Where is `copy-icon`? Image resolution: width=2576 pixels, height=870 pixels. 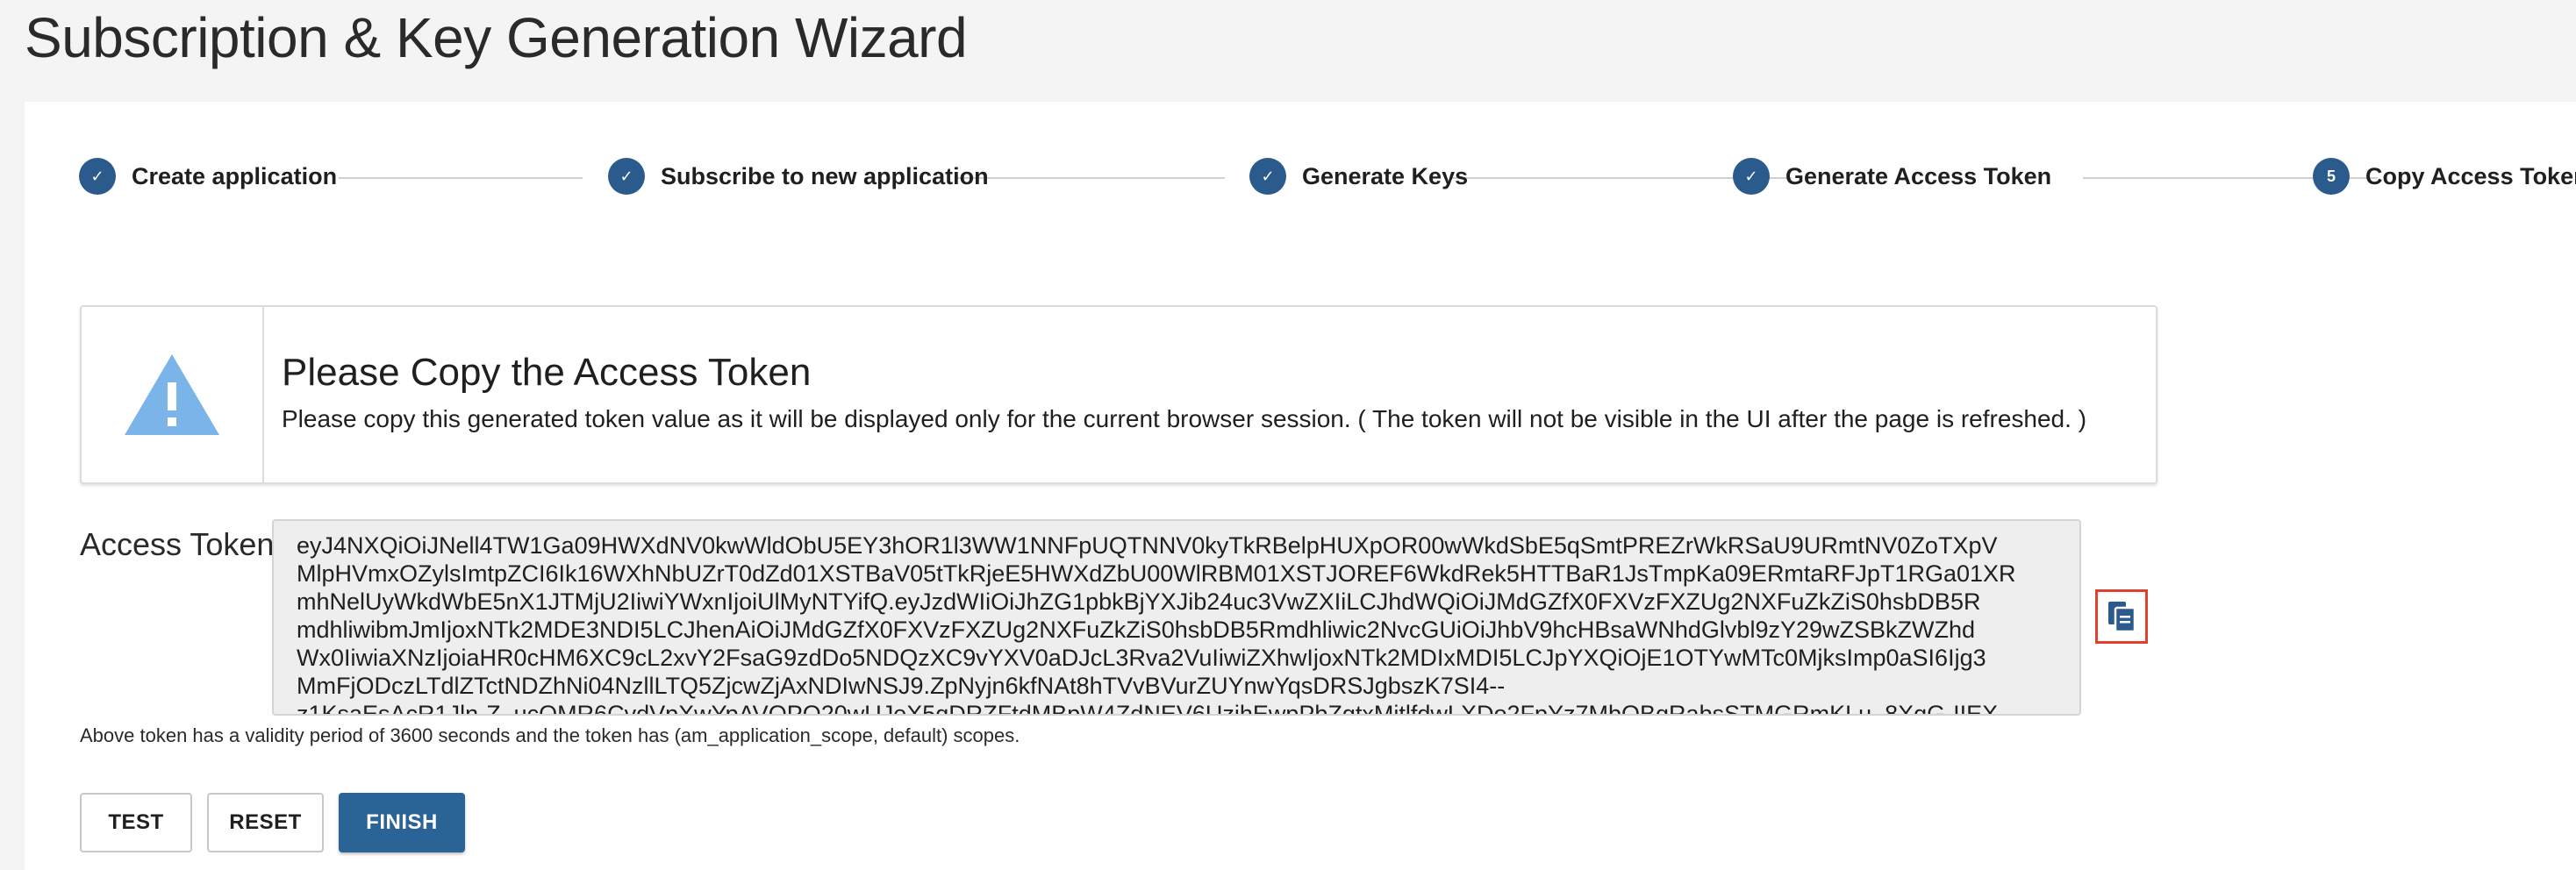
copy-icon is located at coordinates (2122, 617).